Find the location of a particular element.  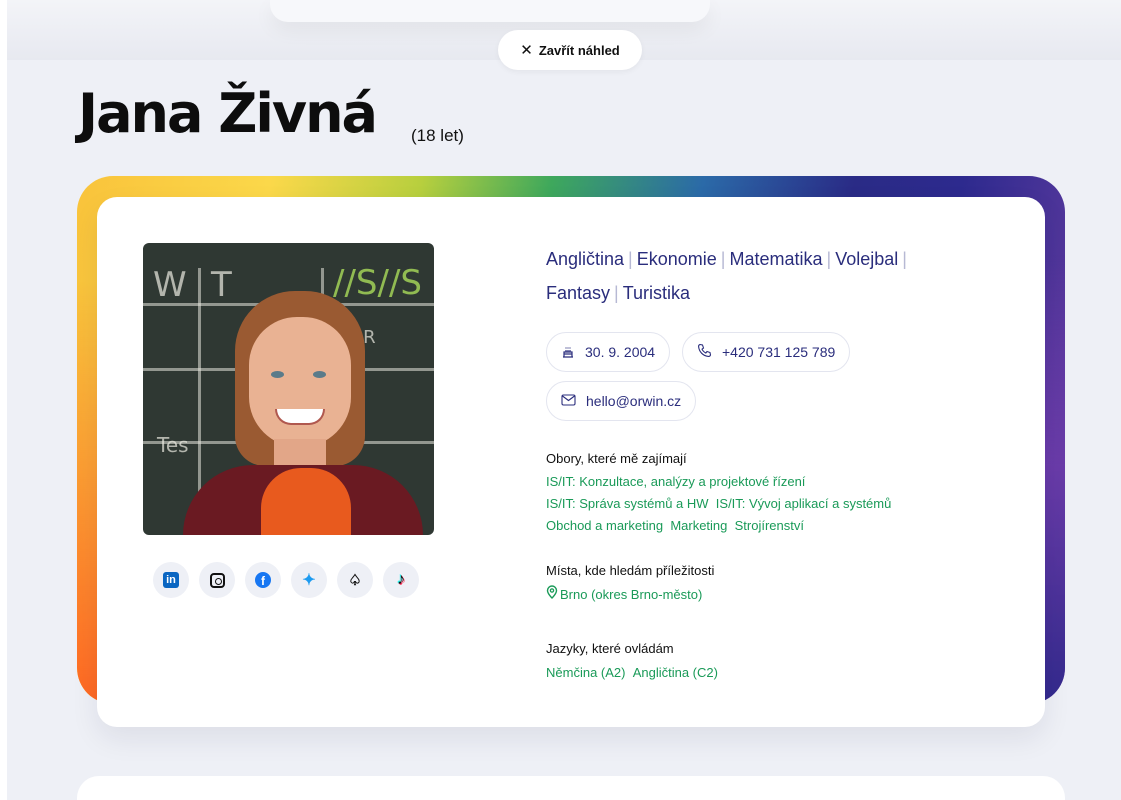

email-chip: hello@orwin.cz is located at coordinates (621, 401).